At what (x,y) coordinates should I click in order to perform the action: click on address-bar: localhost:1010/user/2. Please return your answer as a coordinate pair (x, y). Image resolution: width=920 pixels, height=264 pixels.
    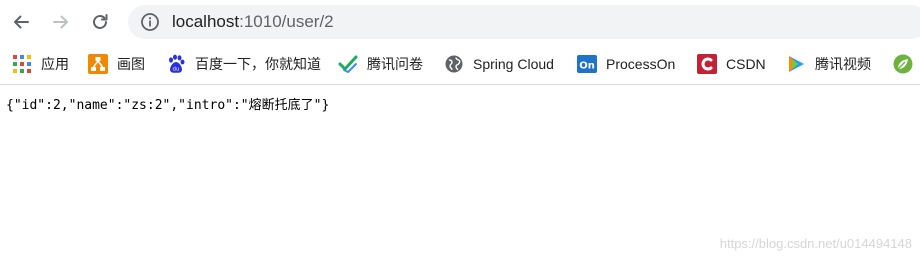
    Looking at the image, I should click on (524, 22).